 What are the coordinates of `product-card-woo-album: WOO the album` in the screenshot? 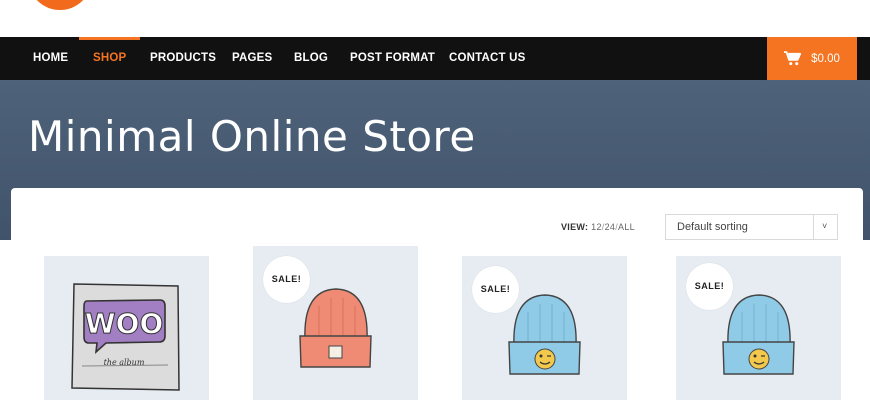 It's located at (126, 328).